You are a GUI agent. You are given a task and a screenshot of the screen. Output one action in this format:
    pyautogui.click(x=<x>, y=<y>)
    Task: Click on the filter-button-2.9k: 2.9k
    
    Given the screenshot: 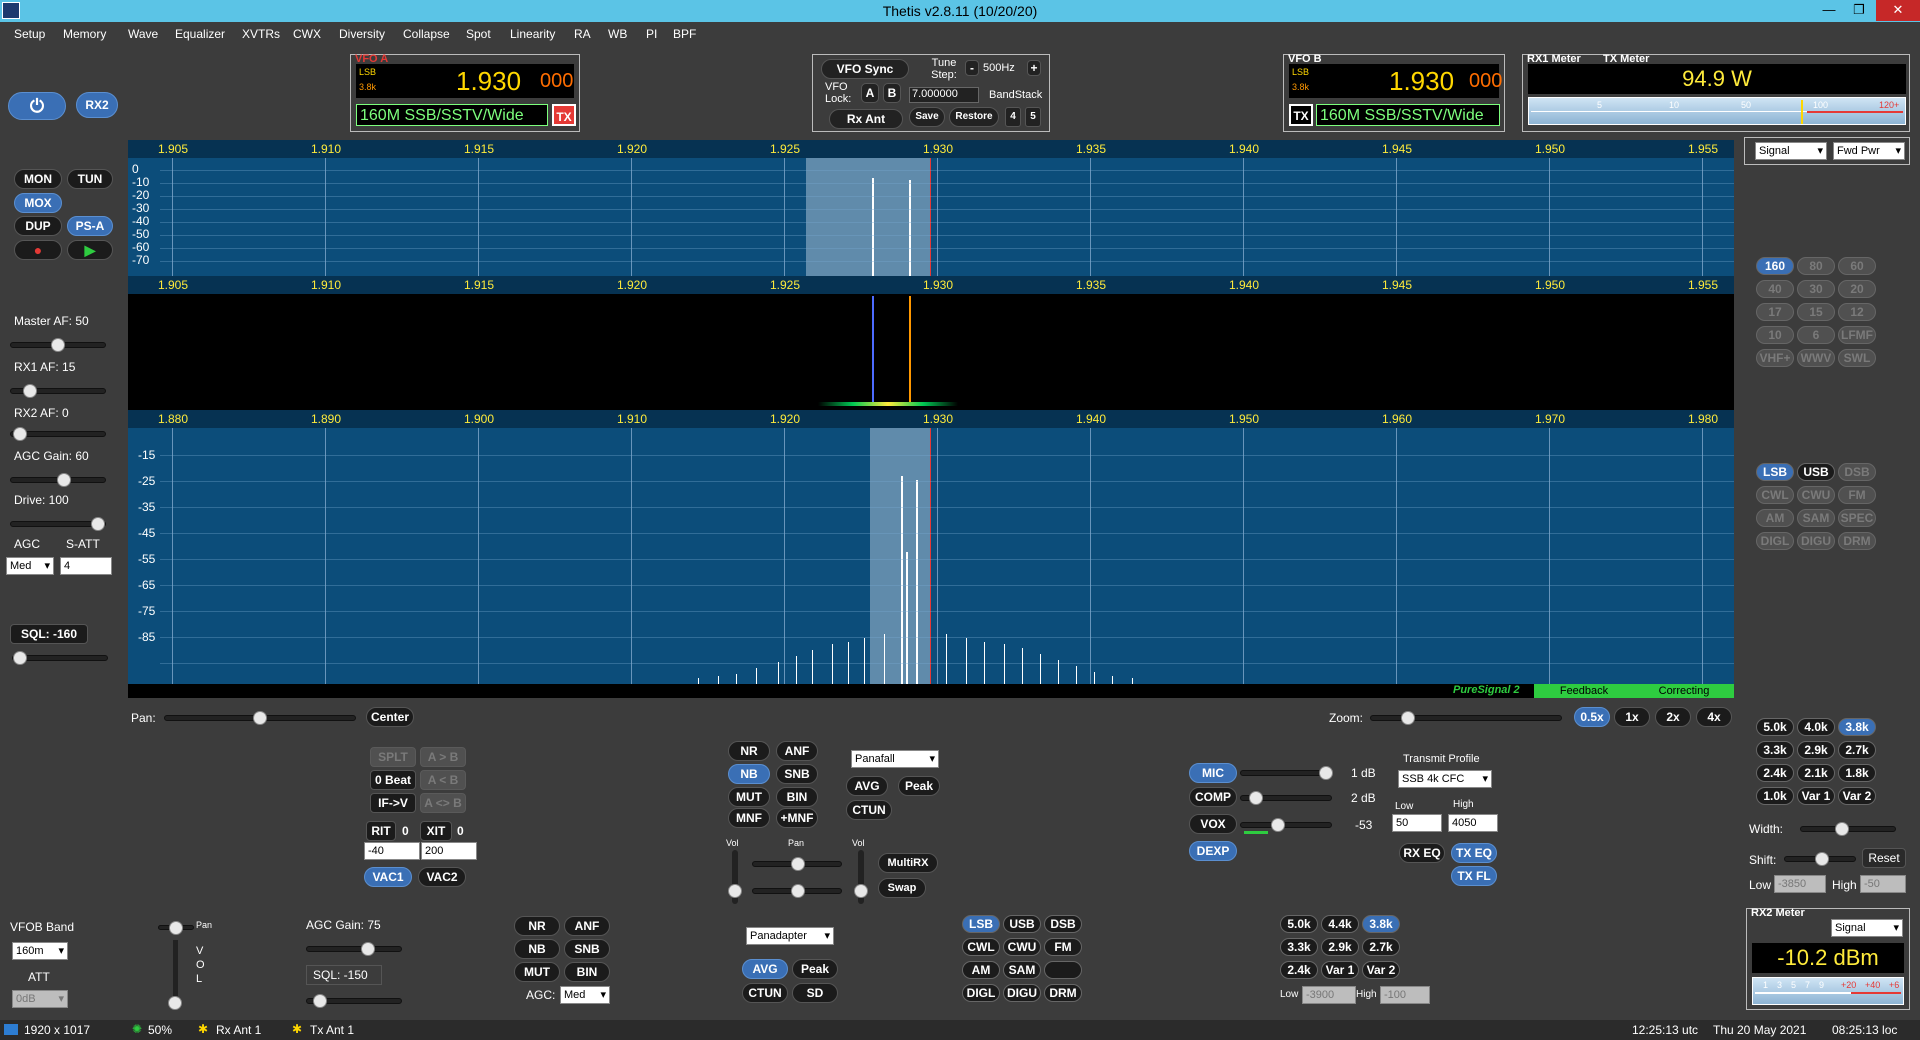 What is the action you would take?
    pyautogui.click(x=1816, y=750)
    